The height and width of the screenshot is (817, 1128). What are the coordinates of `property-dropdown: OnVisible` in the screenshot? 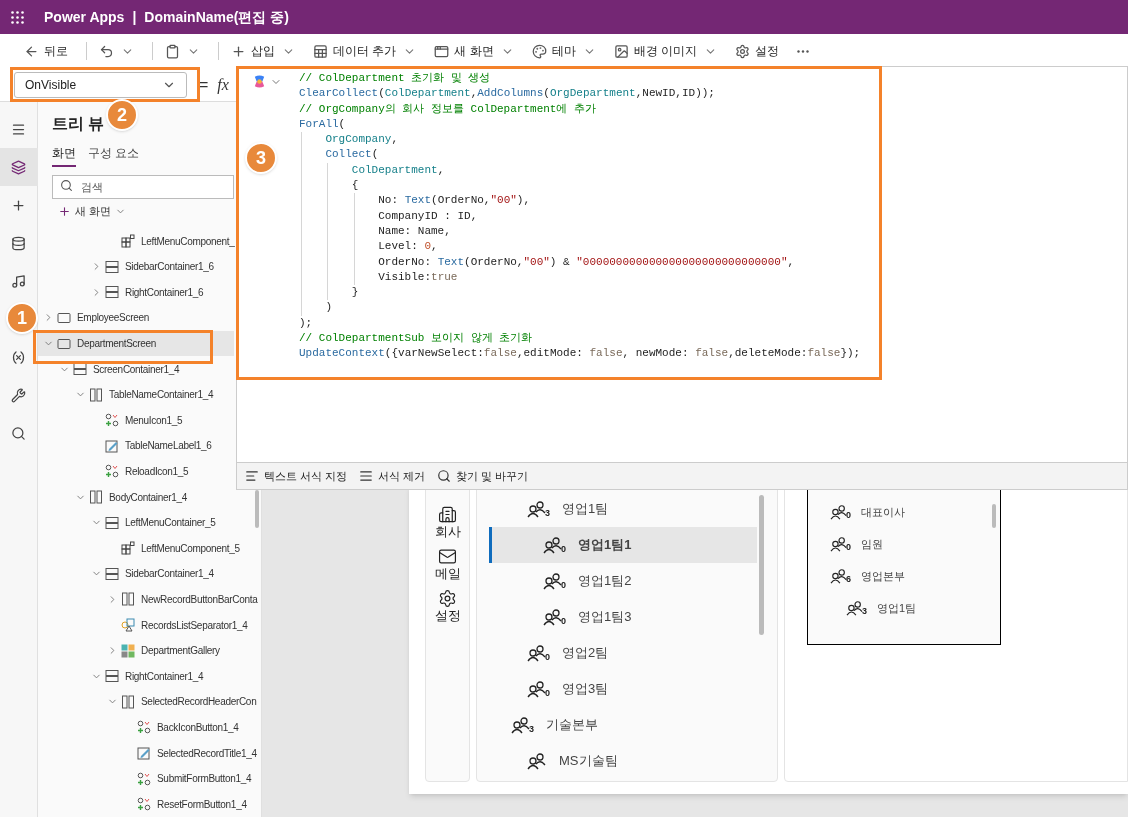 It's located at (100, 84).